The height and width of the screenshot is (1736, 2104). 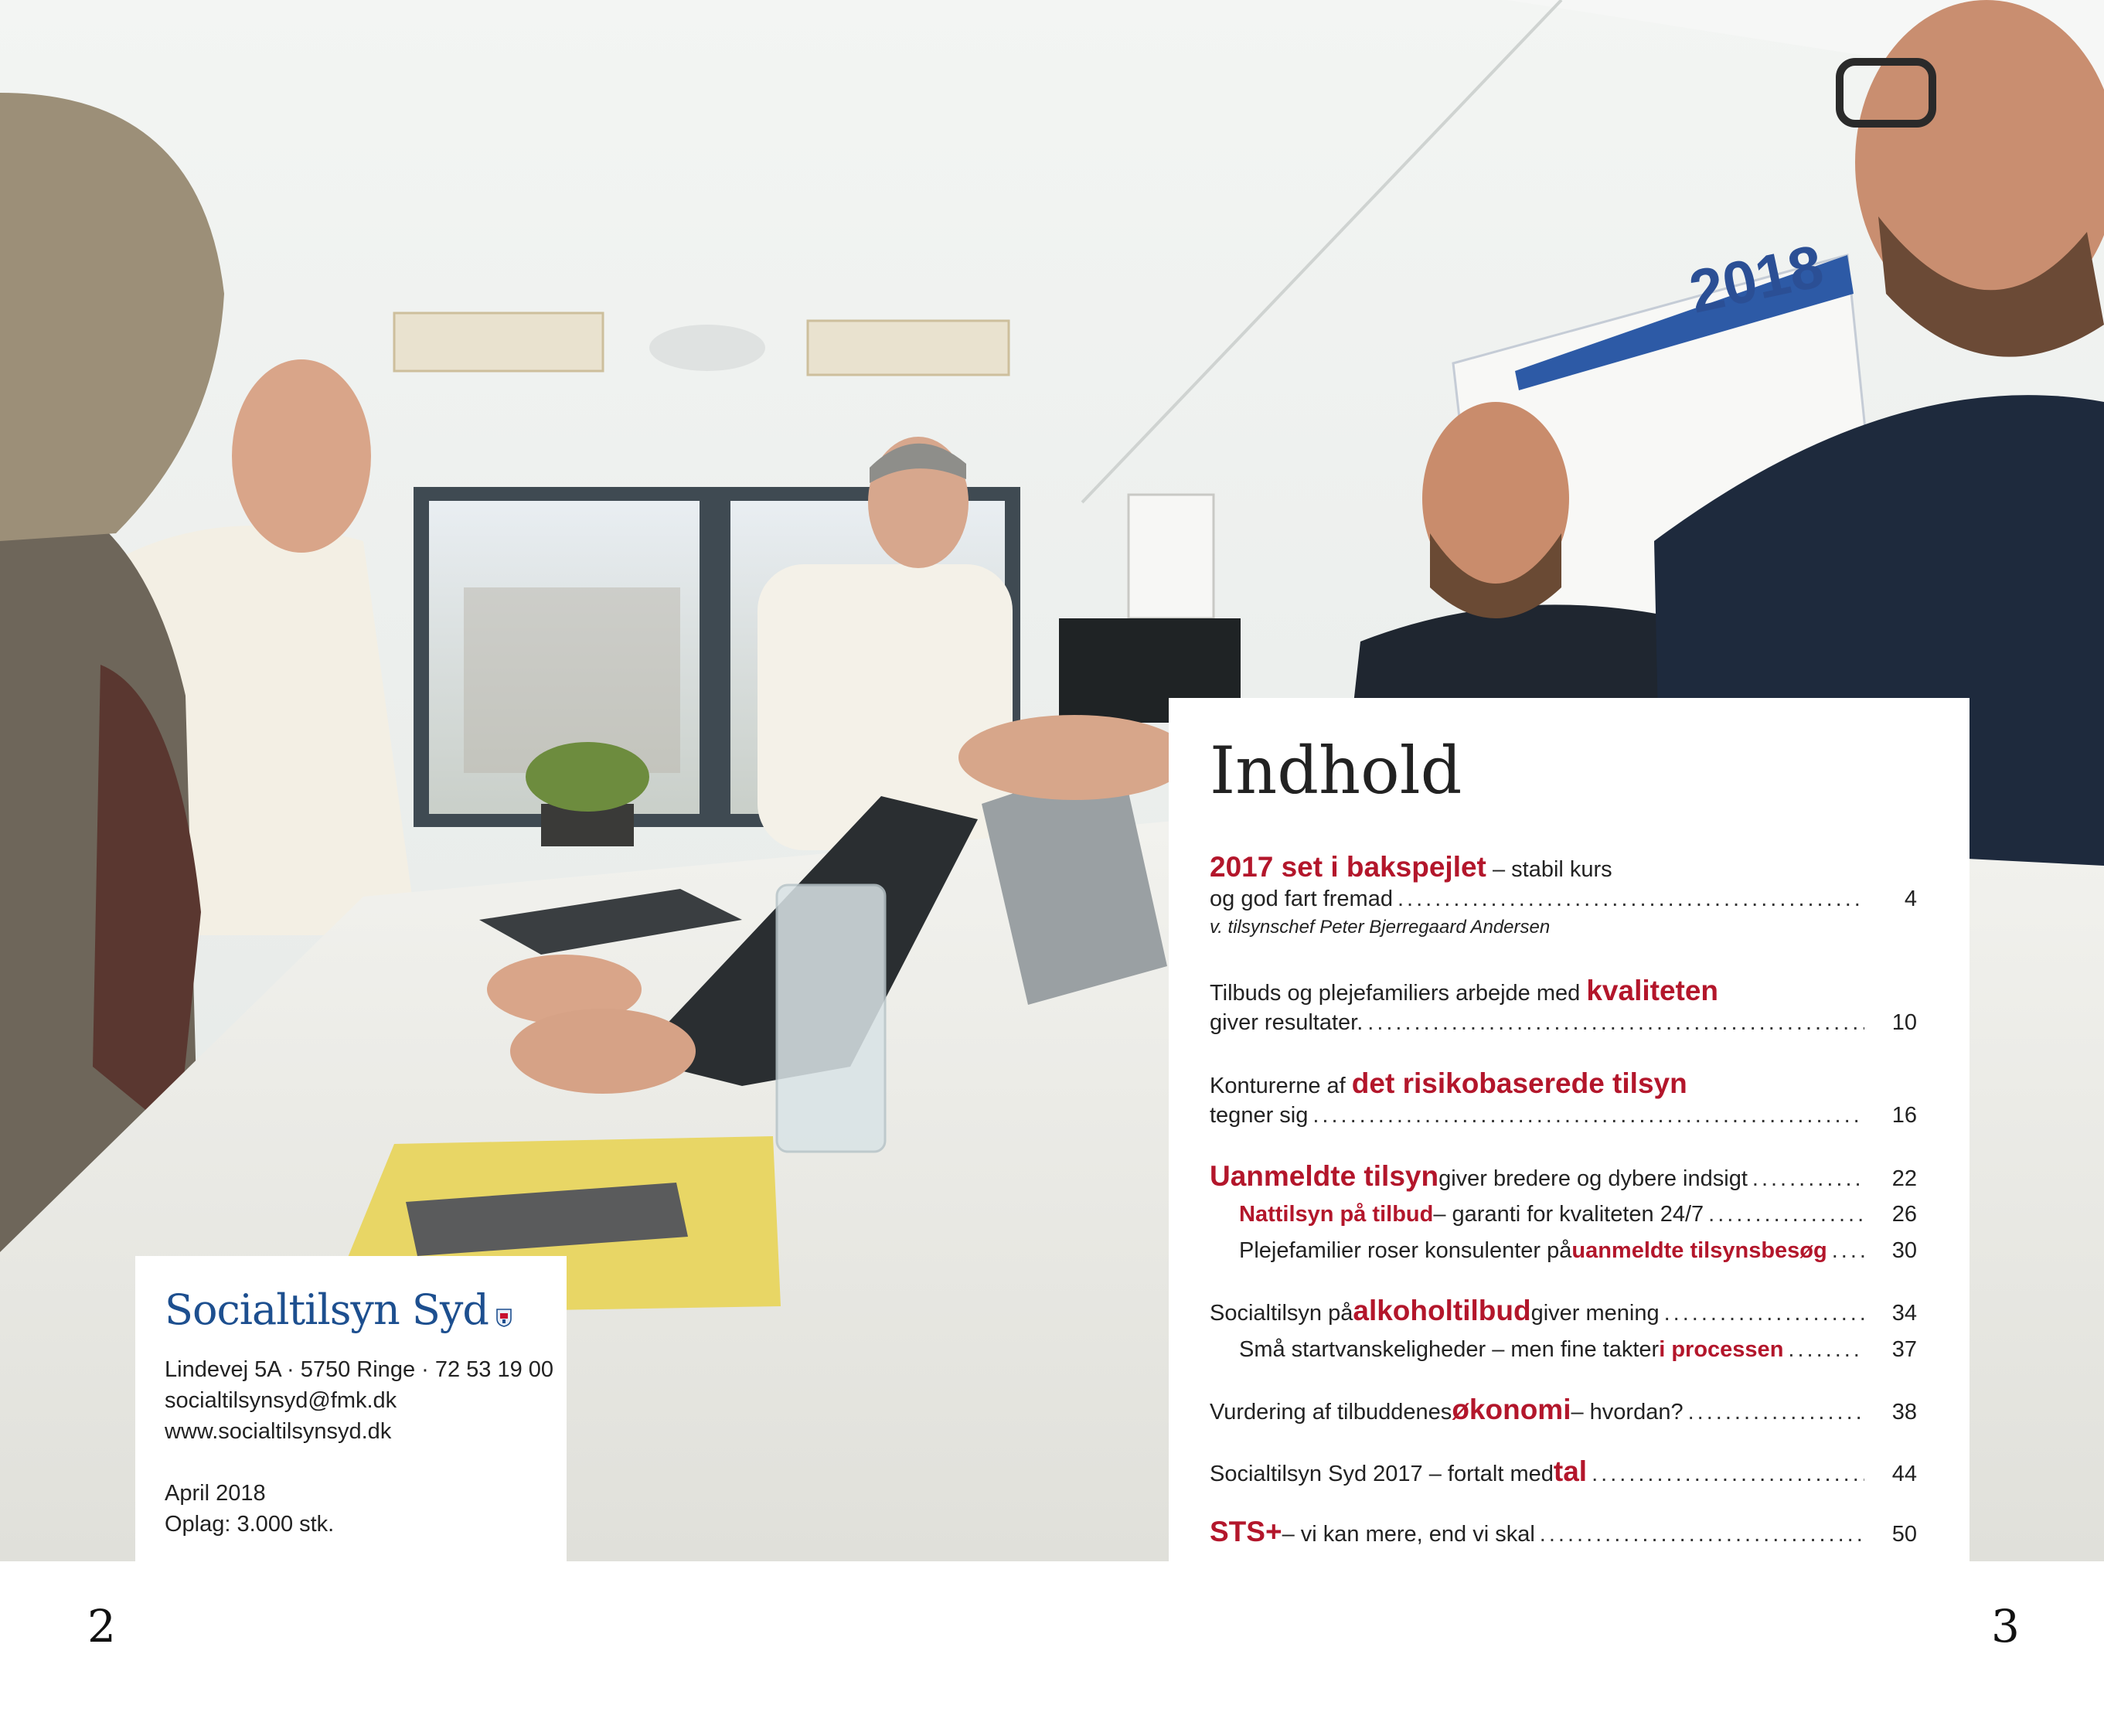 What do you see at coordinates (1337, 1215) in the screenshot?
I see `toc-entry-highlight: Nattilsyn på tilbud` at bounding box center [1337, 1215].